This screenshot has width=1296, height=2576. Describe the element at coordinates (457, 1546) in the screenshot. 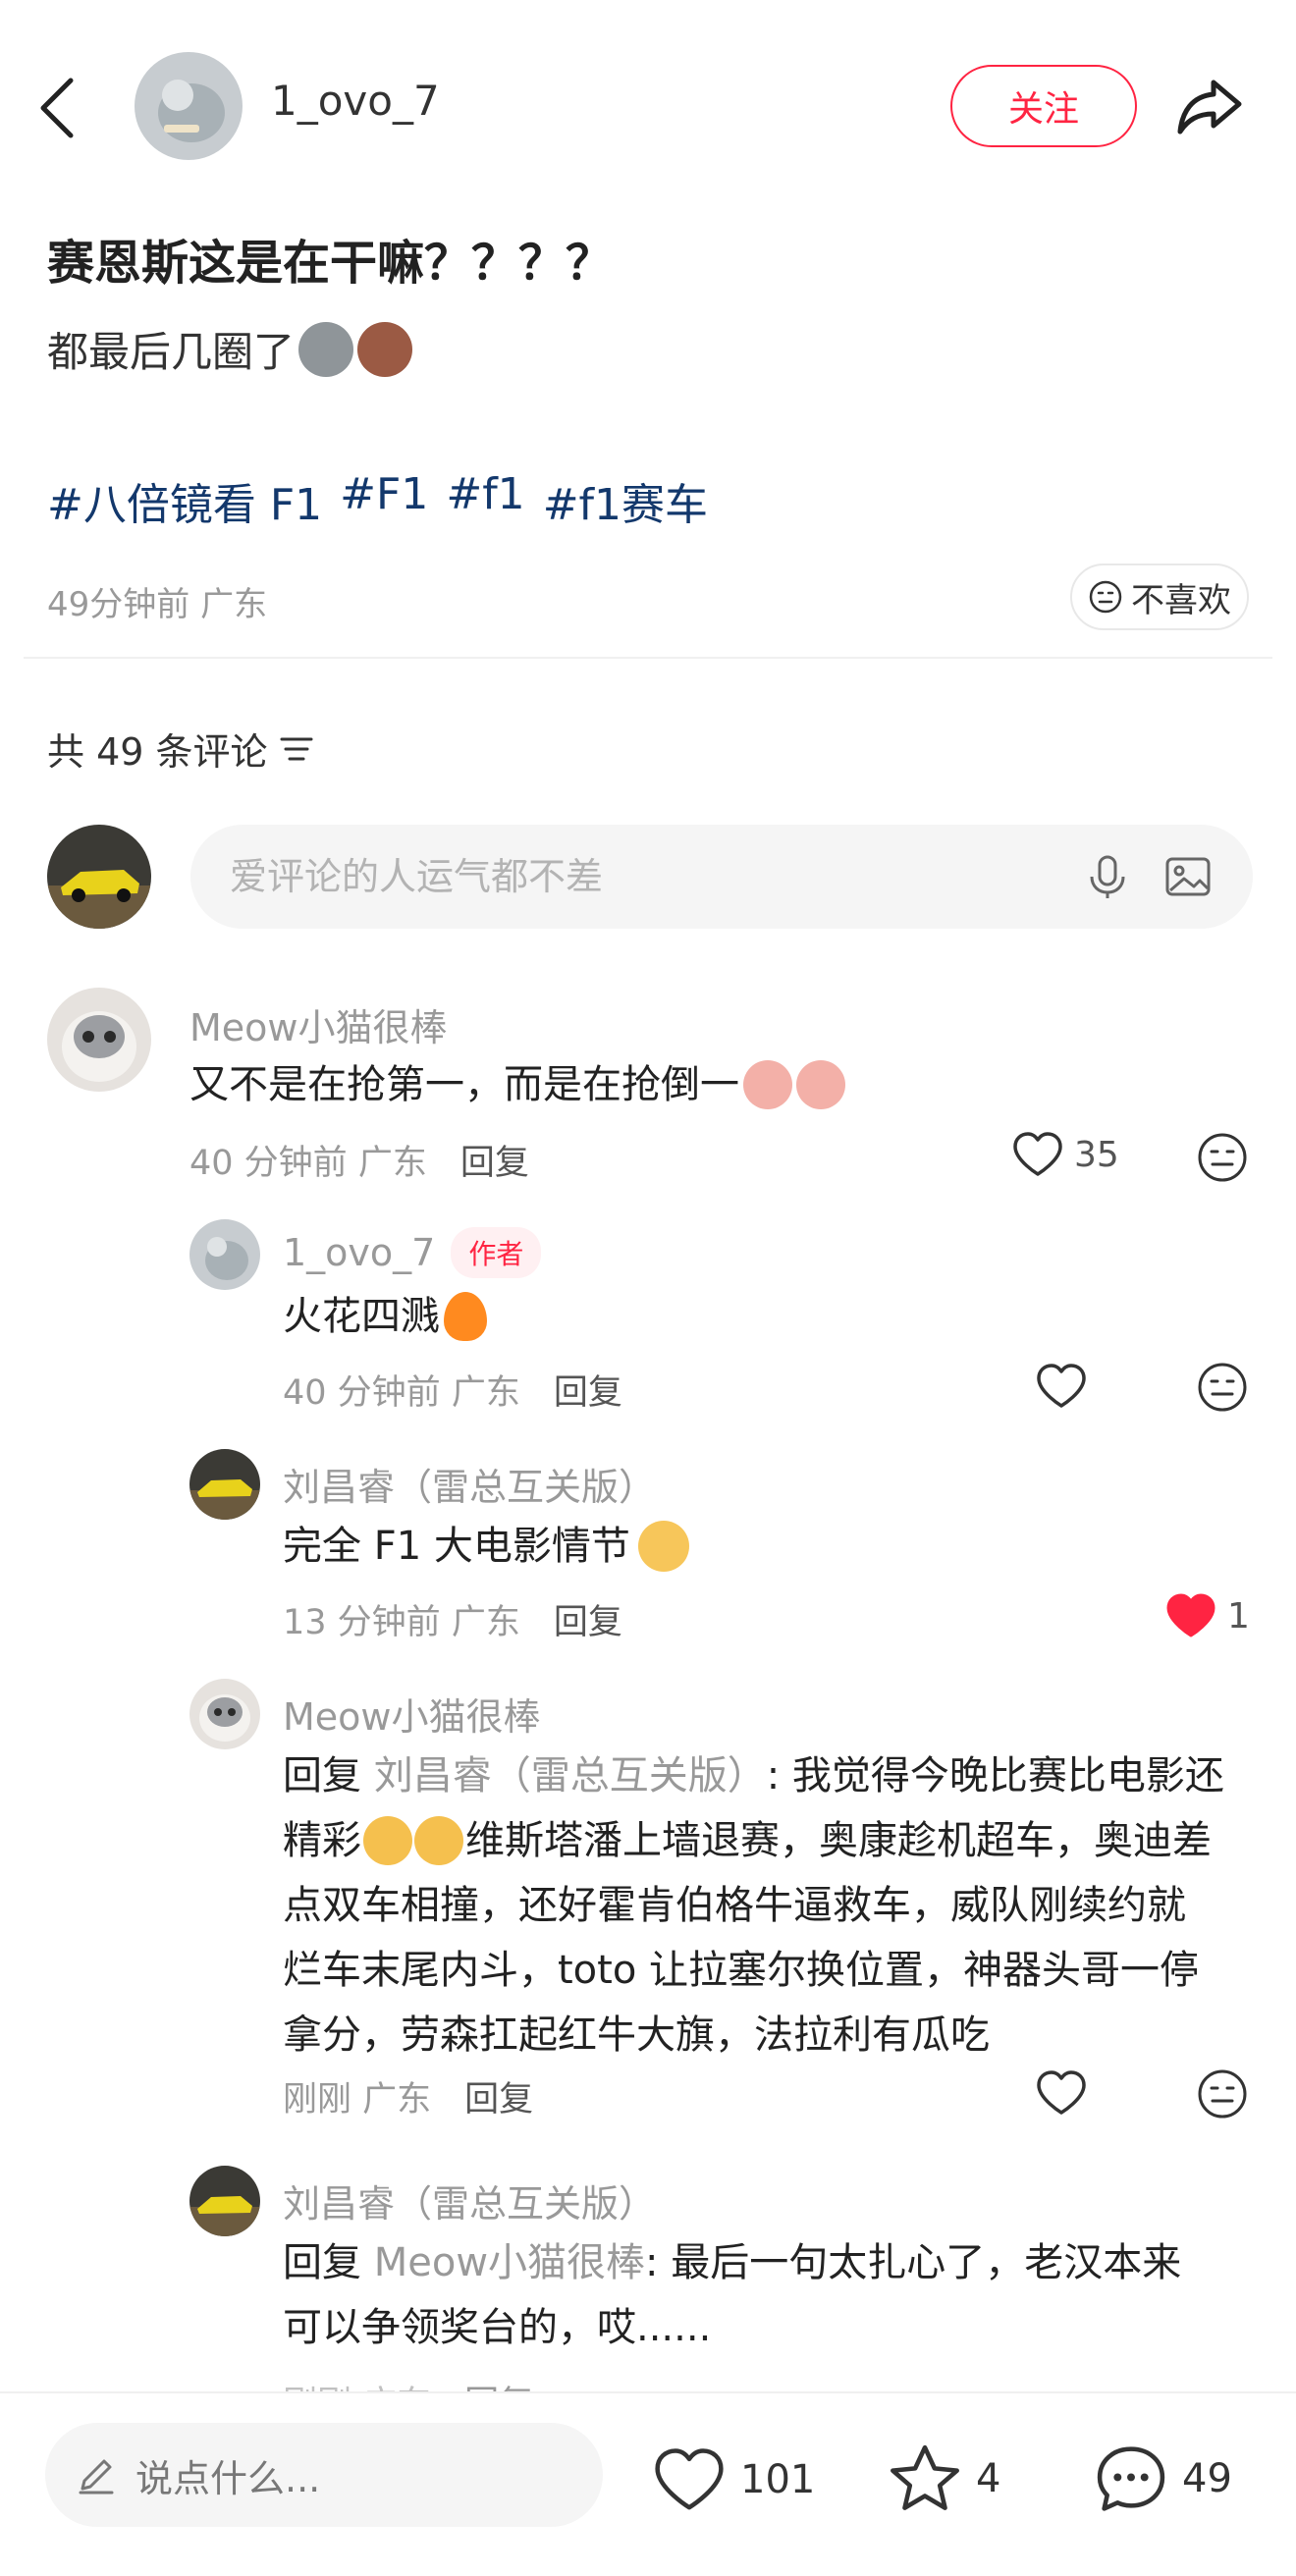

I see `comment-text-content: 完全 F1 大电影情节` at that location.